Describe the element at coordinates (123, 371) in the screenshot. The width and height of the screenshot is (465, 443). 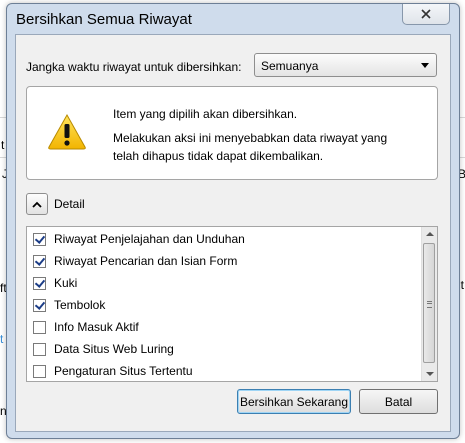
I see `item-label: Pengaturan Situs Tertentu` at that location.